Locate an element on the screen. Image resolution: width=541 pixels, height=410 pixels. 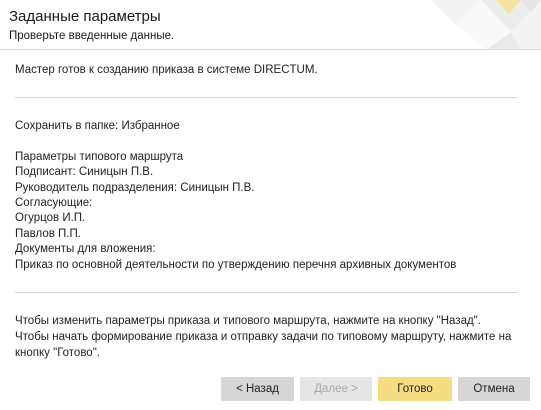
button-bar: < Назад Далее > Готово Отмена is located at coordinates (270, 389).